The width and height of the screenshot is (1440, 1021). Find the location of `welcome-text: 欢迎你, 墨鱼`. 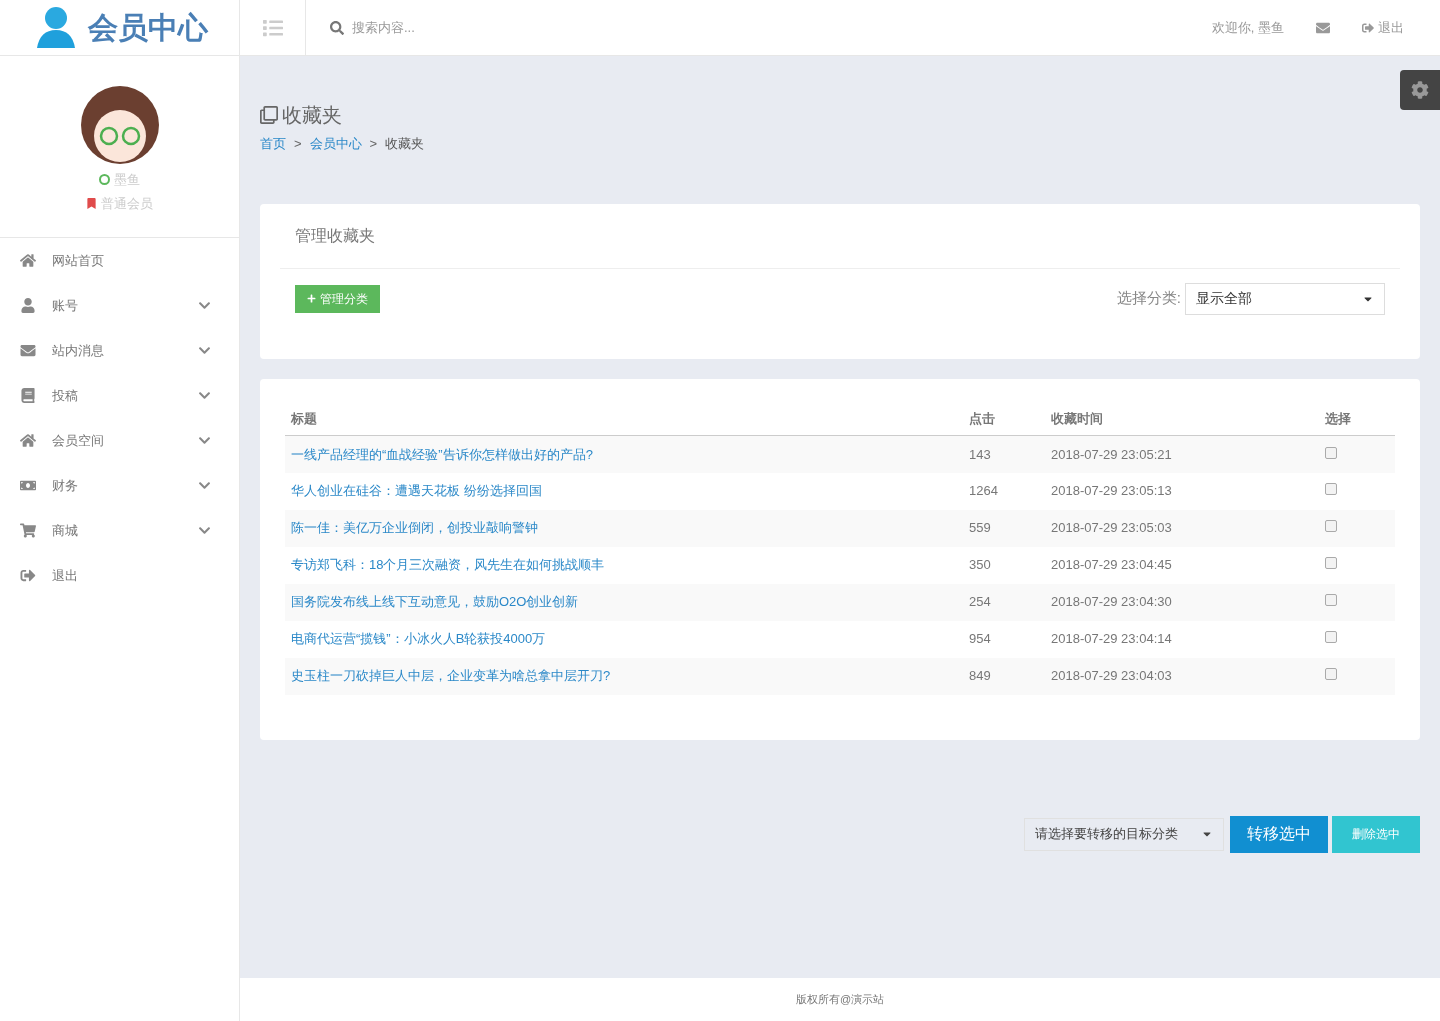

welcome-text: 欢迎你, 墨鱼 is located at coordinates (1247, 27).